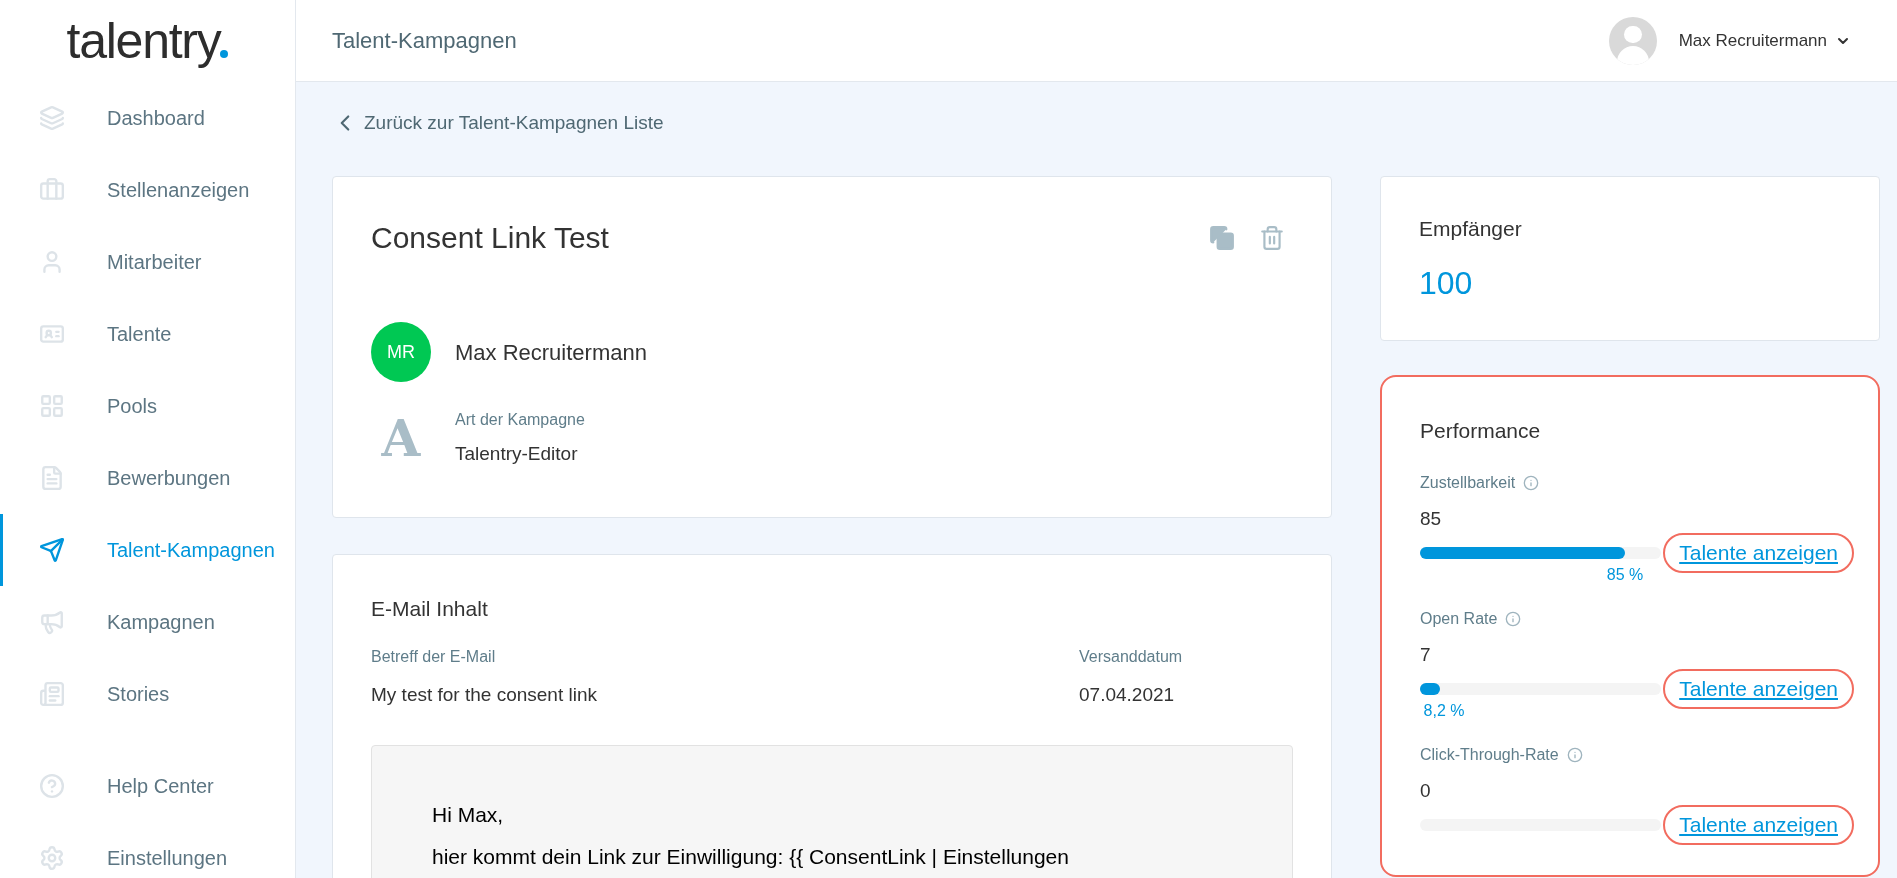 The image size is (1897, 878). Describe the element at coordinates (1426, 790) in the screenshot. I see `metric-value: 0` at that location.